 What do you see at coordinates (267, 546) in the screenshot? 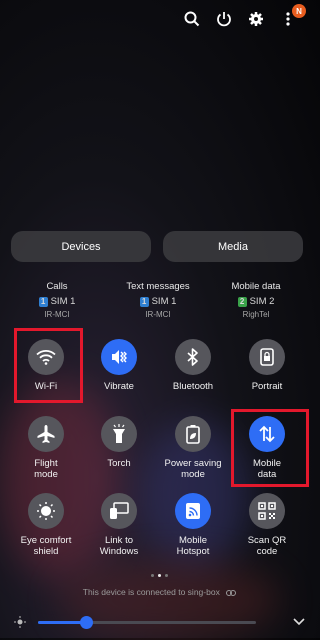
I see `tile-scan-qr-label: Scan QR code` at bounding box center [267, 546].